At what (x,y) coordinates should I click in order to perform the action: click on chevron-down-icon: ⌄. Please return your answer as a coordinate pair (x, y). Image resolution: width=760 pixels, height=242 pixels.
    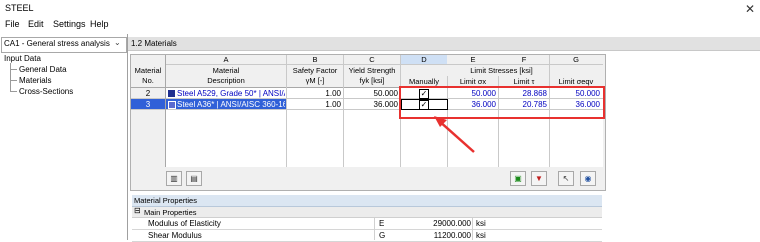
    Looking at the image, I should click on (117, 42).